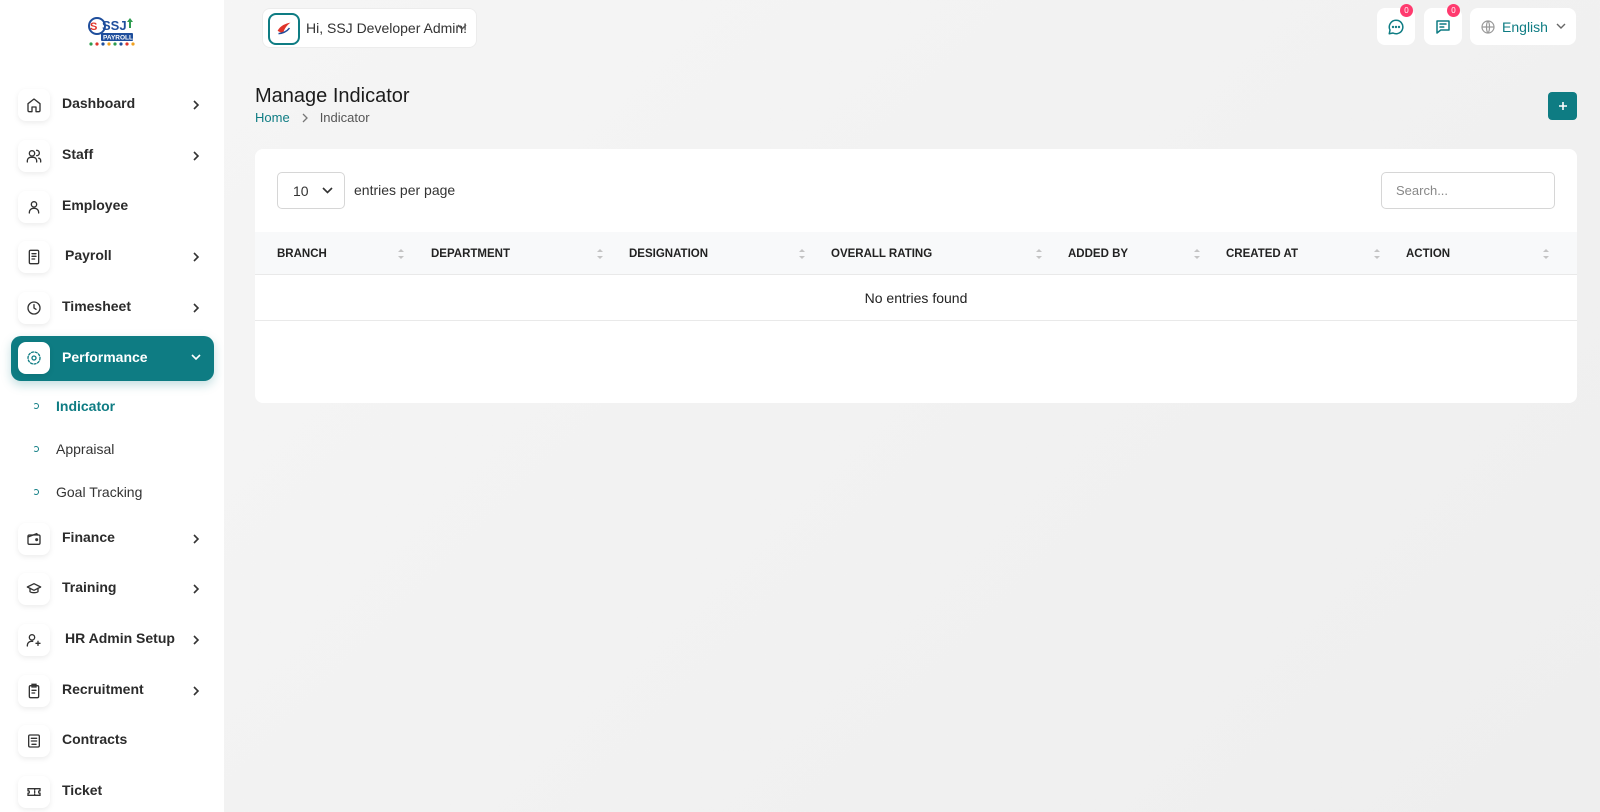 Image resolution: width=1600 pixels, height=812 pixels. Describe the element at coordinates (95, 205) in the screenshot. I see `sidebar-item-label: Employee` at that location.